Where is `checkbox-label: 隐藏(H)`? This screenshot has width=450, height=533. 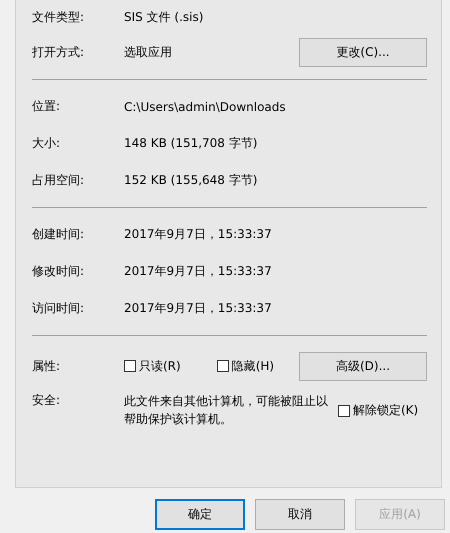 checkbox-label: 隐藏(H) is located at coordinates (253, 366).